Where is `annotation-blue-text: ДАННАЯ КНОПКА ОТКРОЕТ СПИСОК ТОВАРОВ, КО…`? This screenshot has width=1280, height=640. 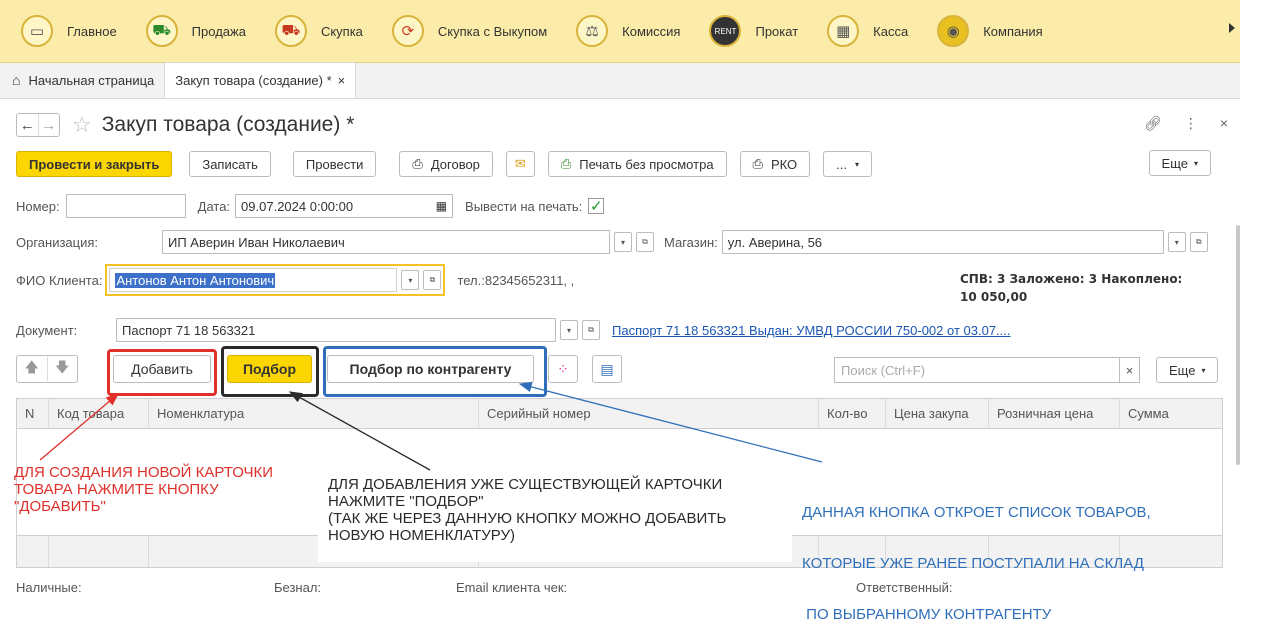
annotation-blue-text: ДАННАЯ КНОПКА ОТКРОЕТ СПИСОК ТОВАРОВ, КО… is located at coordinates (976, 563).